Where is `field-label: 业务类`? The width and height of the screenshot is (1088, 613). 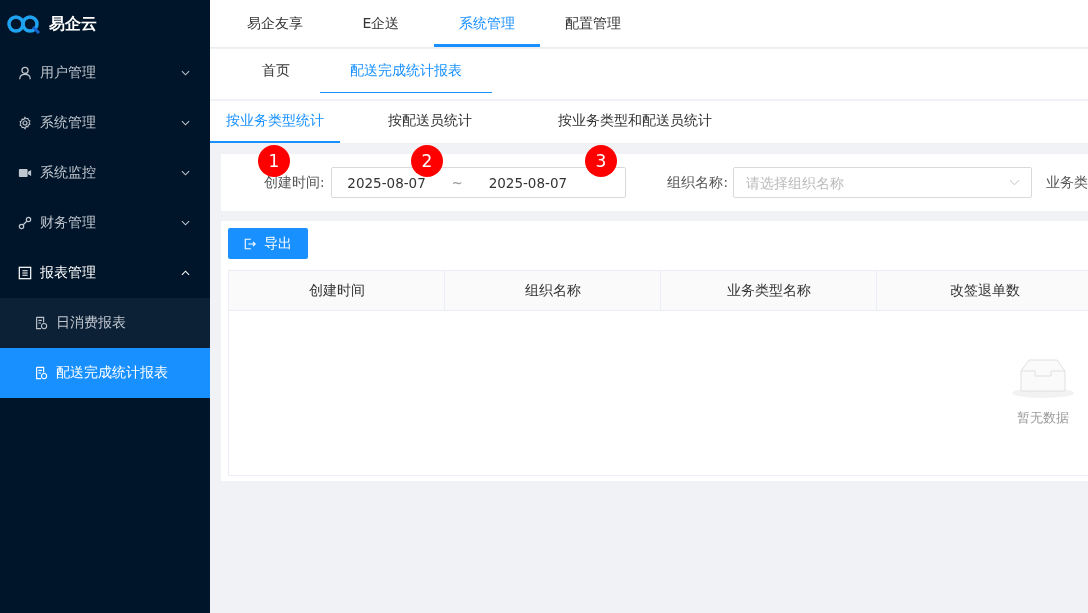 field-label: 业务类 is located at coordinates (1067, 182).